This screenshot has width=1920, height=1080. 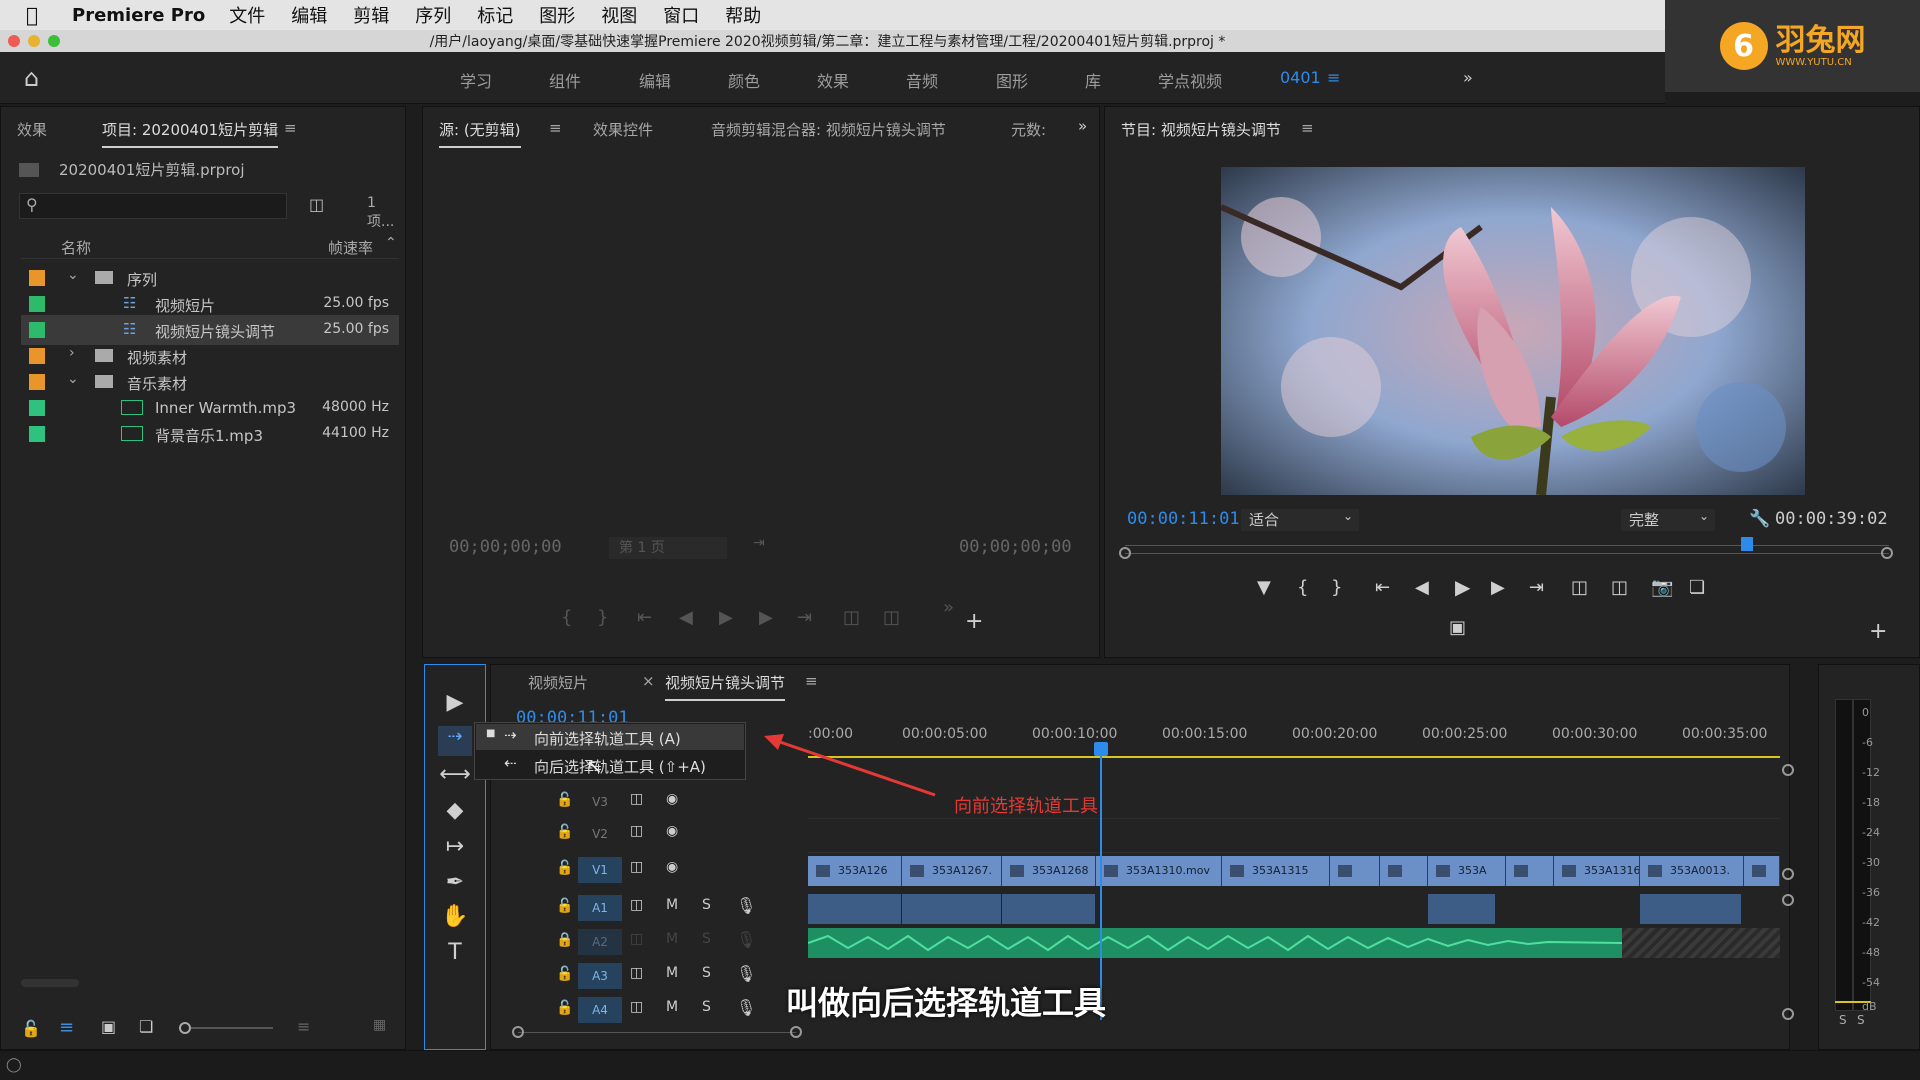 I want to click on workspace-graphics: 图形, so click(x=1012, y=80).